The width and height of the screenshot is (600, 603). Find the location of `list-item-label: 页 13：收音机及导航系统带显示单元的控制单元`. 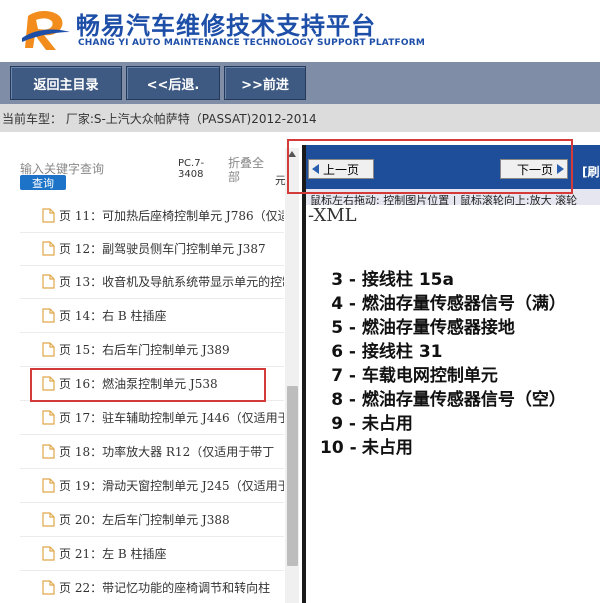

list-item-label: 页 13：收音机及导航系统带显示单元的控制单元 is located at coordinates (171, 281).